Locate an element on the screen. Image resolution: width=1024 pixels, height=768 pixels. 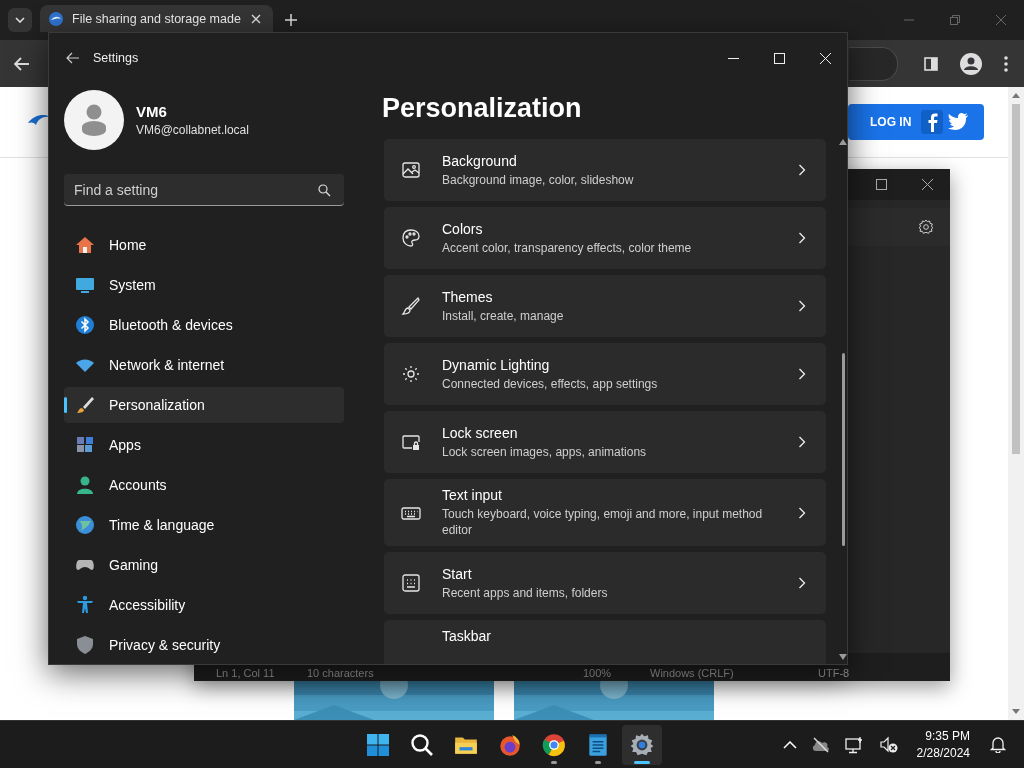
clock-date: 2/28/2024 is located at coordinates (943, 753).